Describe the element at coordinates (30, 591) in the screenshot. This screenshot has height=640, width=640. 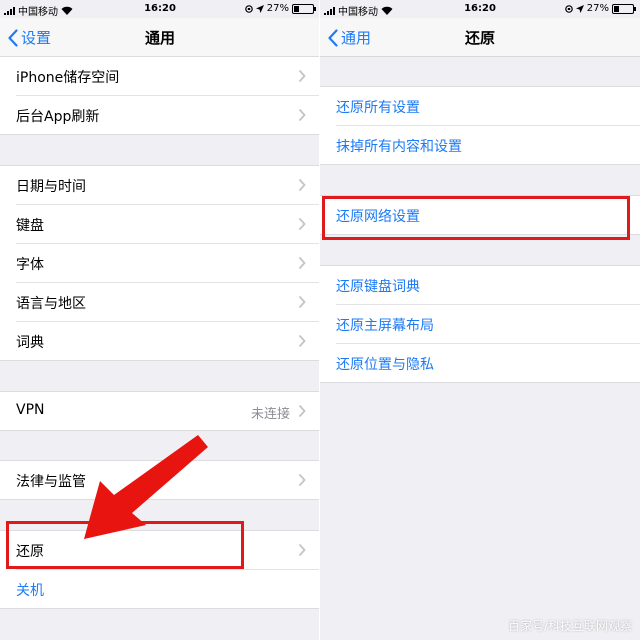
I see `row-label: 关机` at that location.